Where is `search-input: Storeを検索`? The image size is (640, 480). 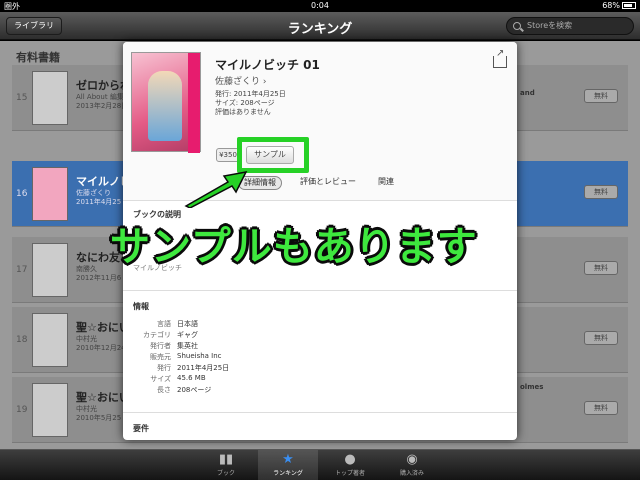 search-input: Storeを検索 is located at coordinates (570, 26).